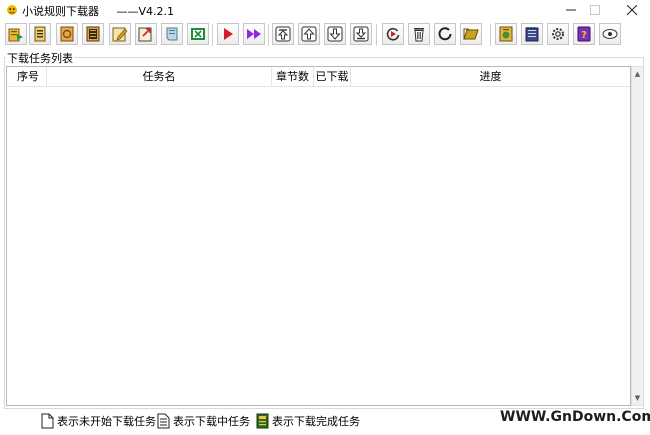  I want to click on retry-button, so click(393, 34).